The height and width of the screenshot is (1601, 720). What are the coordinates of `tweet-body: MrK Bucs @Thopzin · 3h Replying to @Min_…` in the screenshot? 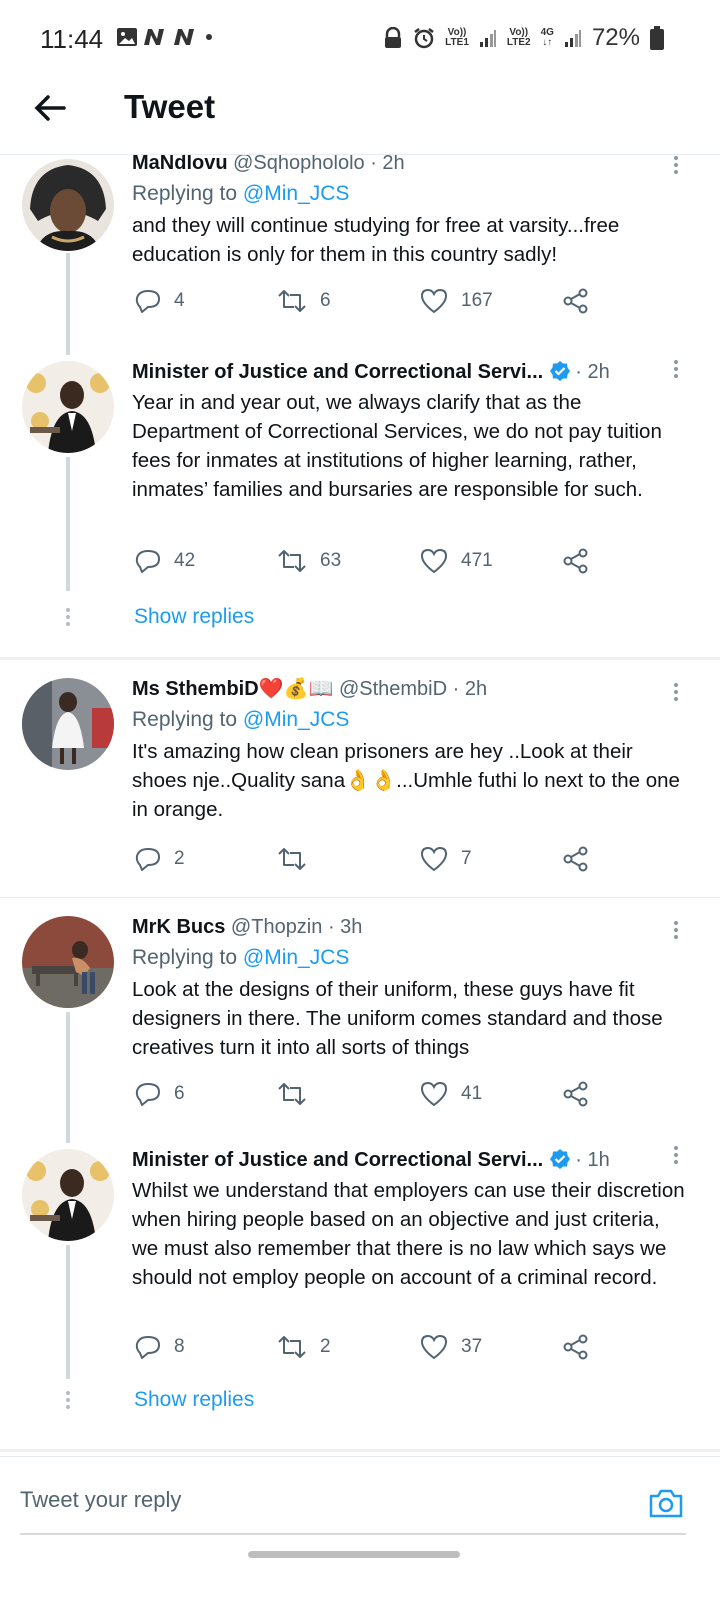 It's located at (411, 988).